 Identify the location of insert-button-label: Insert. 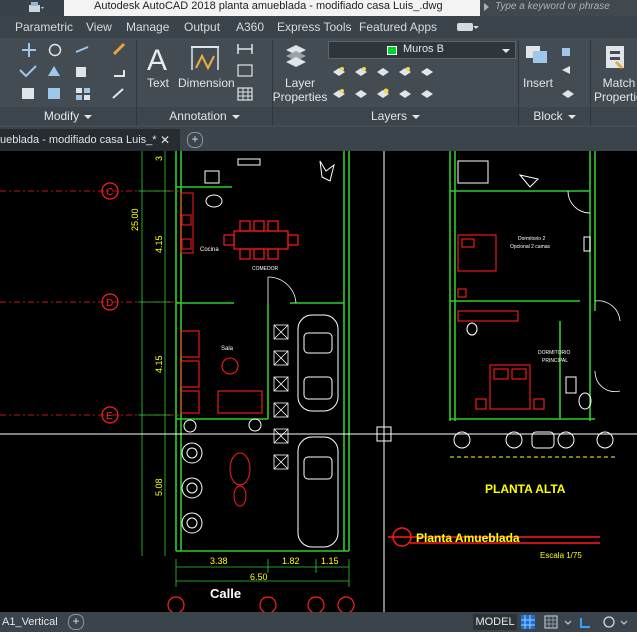
(538, 83).